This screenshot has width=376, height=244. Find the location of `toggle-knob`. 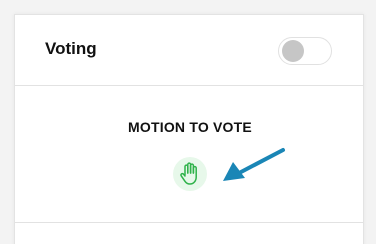

toggle-knob is located at coordinates (293, 51).